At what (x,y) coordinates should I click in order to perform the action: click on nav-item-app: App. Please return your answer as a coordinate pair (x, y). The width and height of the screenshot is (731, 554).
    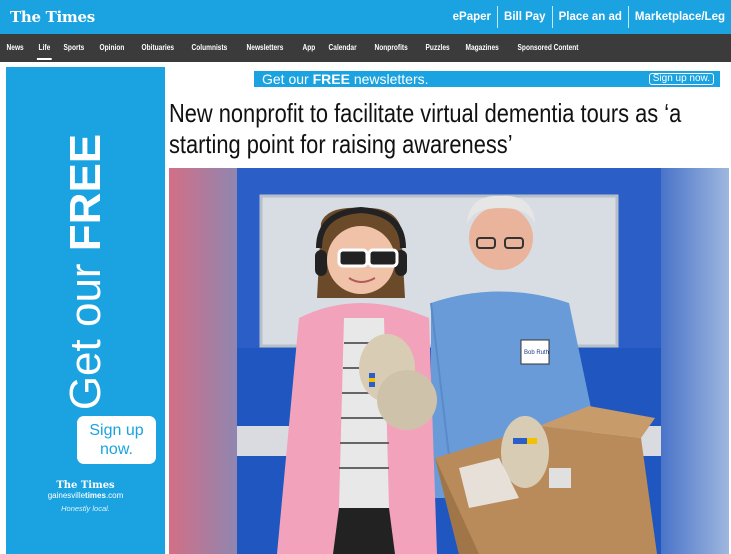
    Looking at the image, I should click on (309, 48).